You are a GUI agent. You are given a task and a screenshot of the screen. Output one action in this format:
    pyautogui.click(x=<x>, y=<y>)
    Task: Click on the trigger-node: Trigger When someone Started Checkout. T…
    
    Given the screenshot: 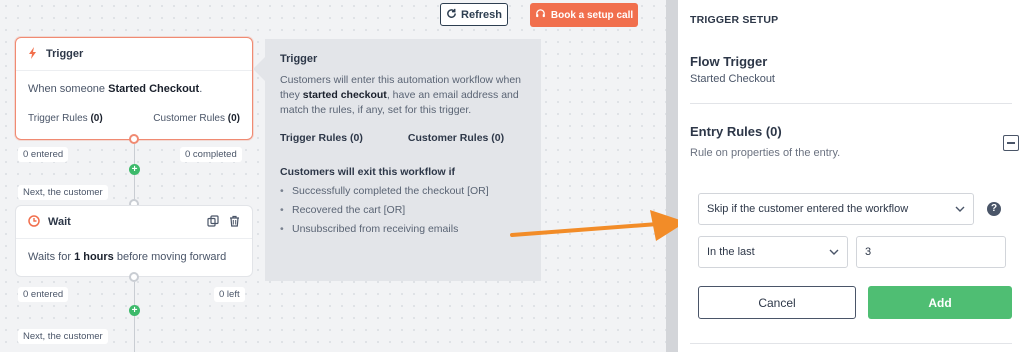 What is the action you would take?
    pyautogui.click(x=134, y=88)
    